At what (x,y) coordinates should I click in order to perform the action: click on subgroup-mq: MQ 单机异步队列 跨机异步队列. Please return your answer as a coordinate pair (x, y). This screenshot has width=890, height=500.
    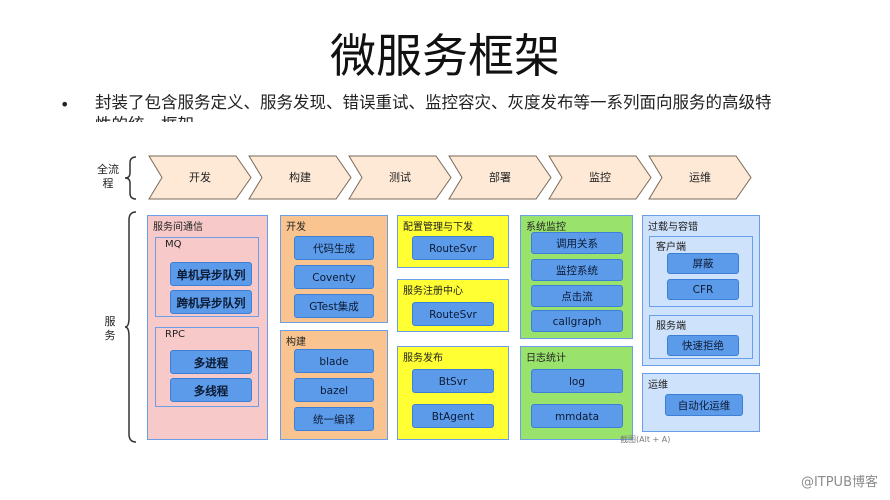
    Looking at the image, I should click on (207, 277).